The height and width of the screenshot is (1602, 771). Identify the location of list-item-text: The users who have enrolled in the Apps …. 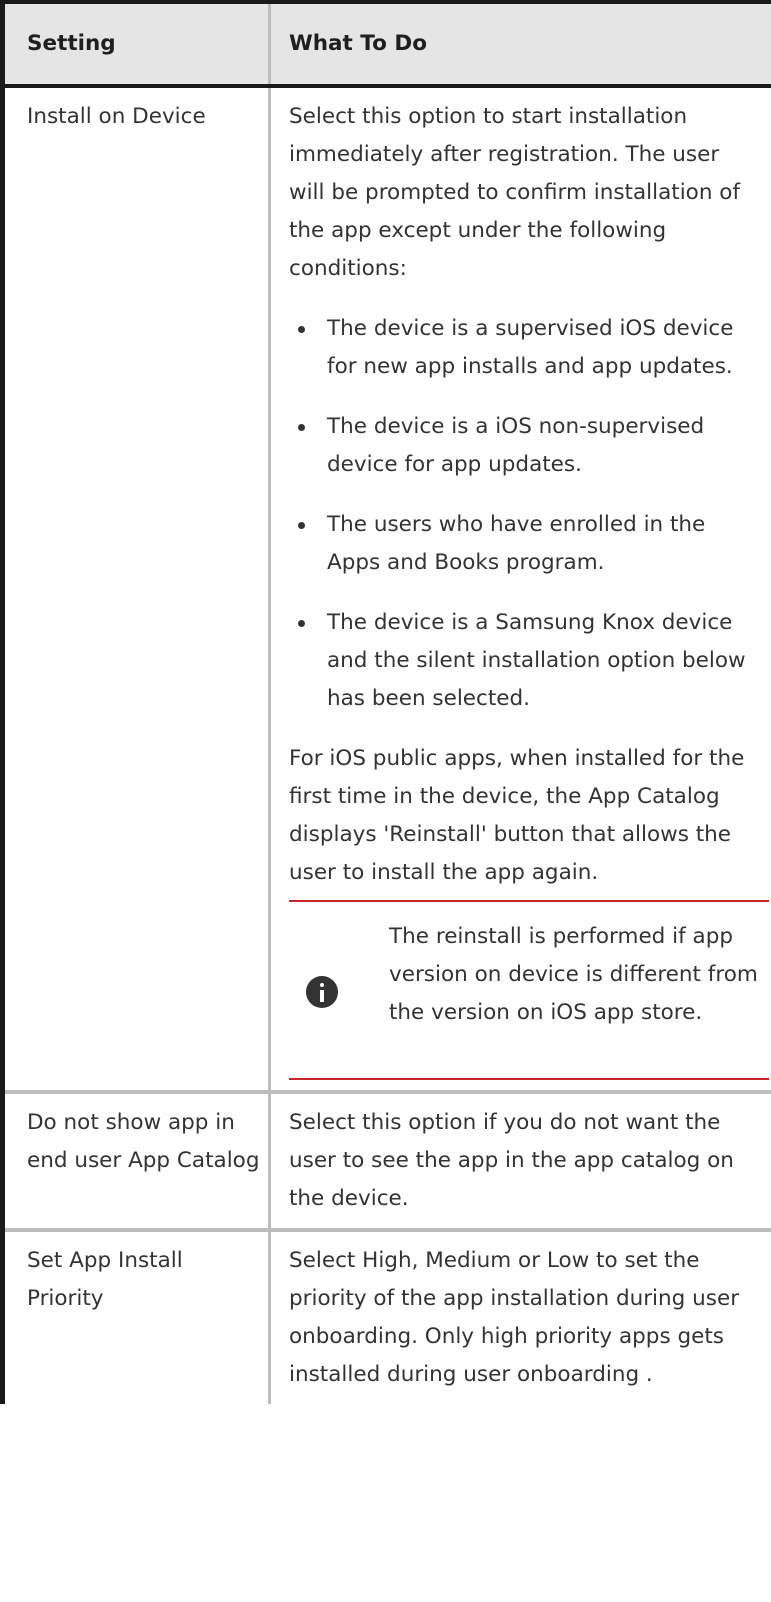
(516, 543).